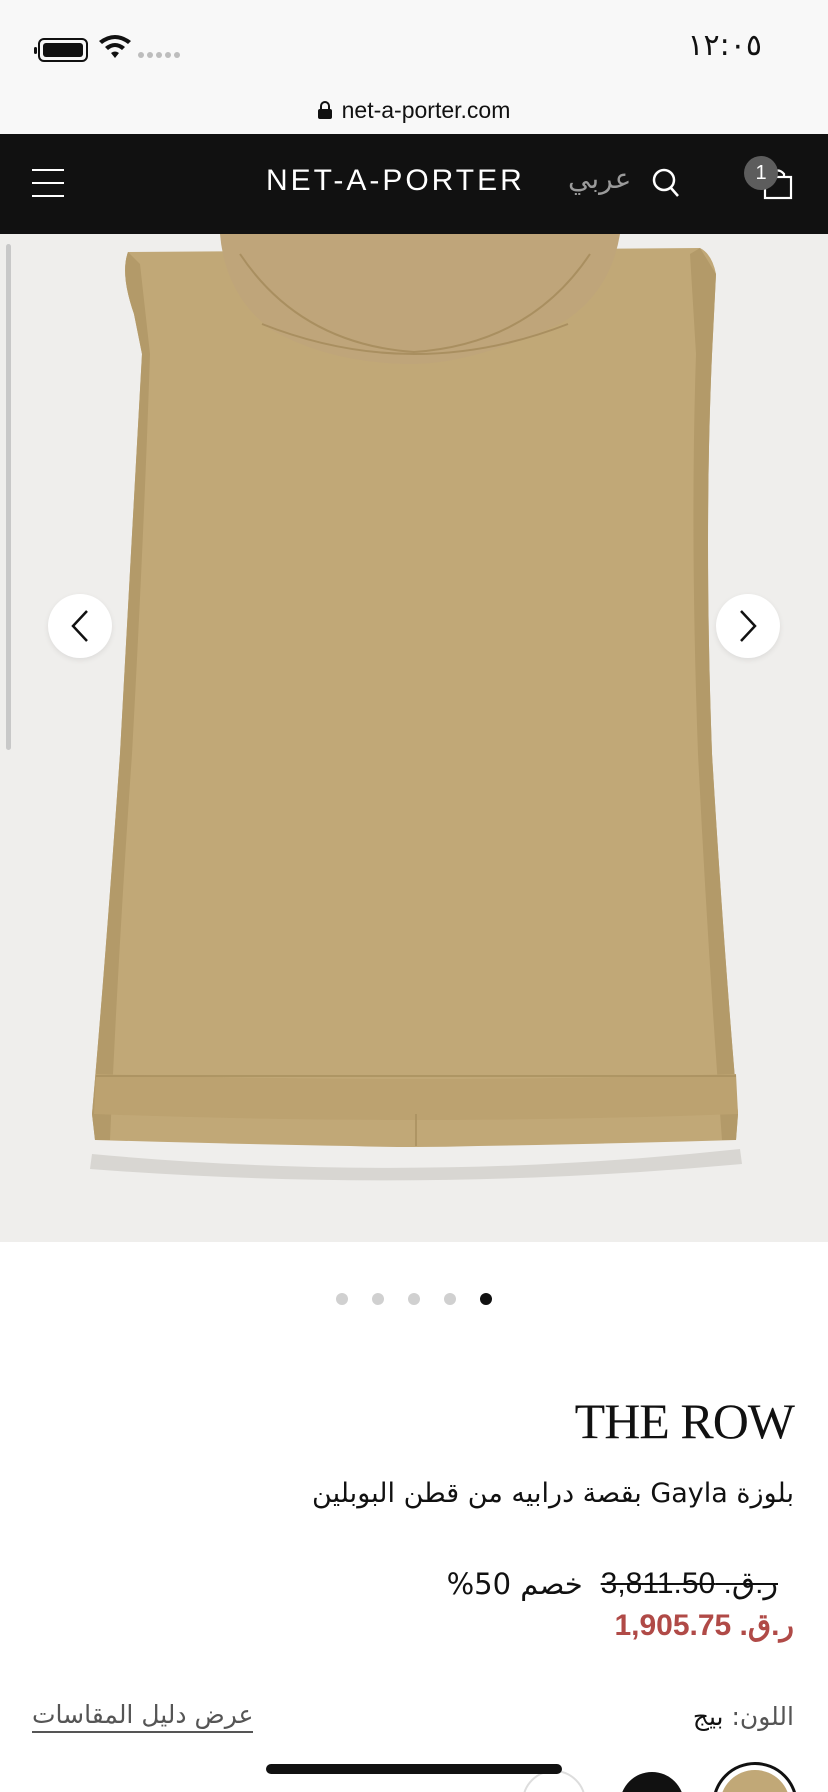 The image size is (828, 1792). What do you see at coordinates (159, 55) in the screenshot?
I see `signal-icon` at bounding box center [159, 55].